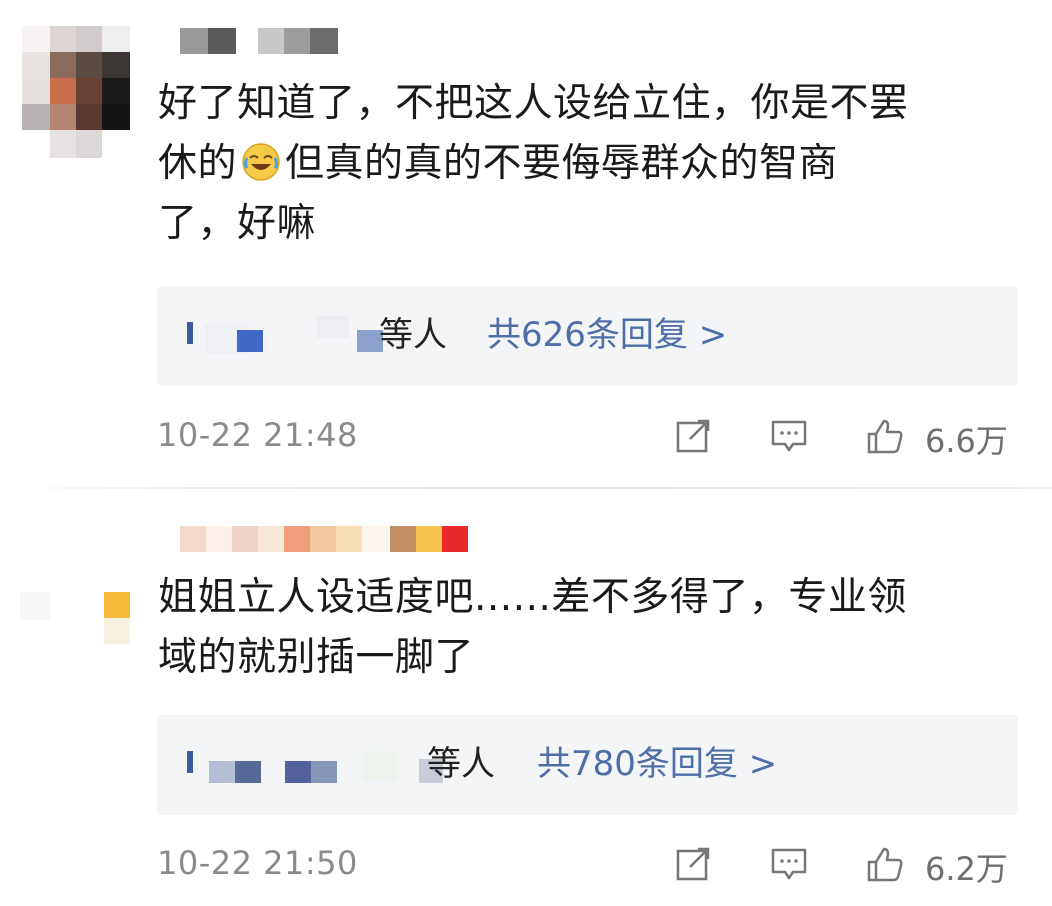 The image size is (1052, 906). Describe the element at coordinates (257, 863) in the screenshot. I see `timestamp: 10-22 21:50` at that location.